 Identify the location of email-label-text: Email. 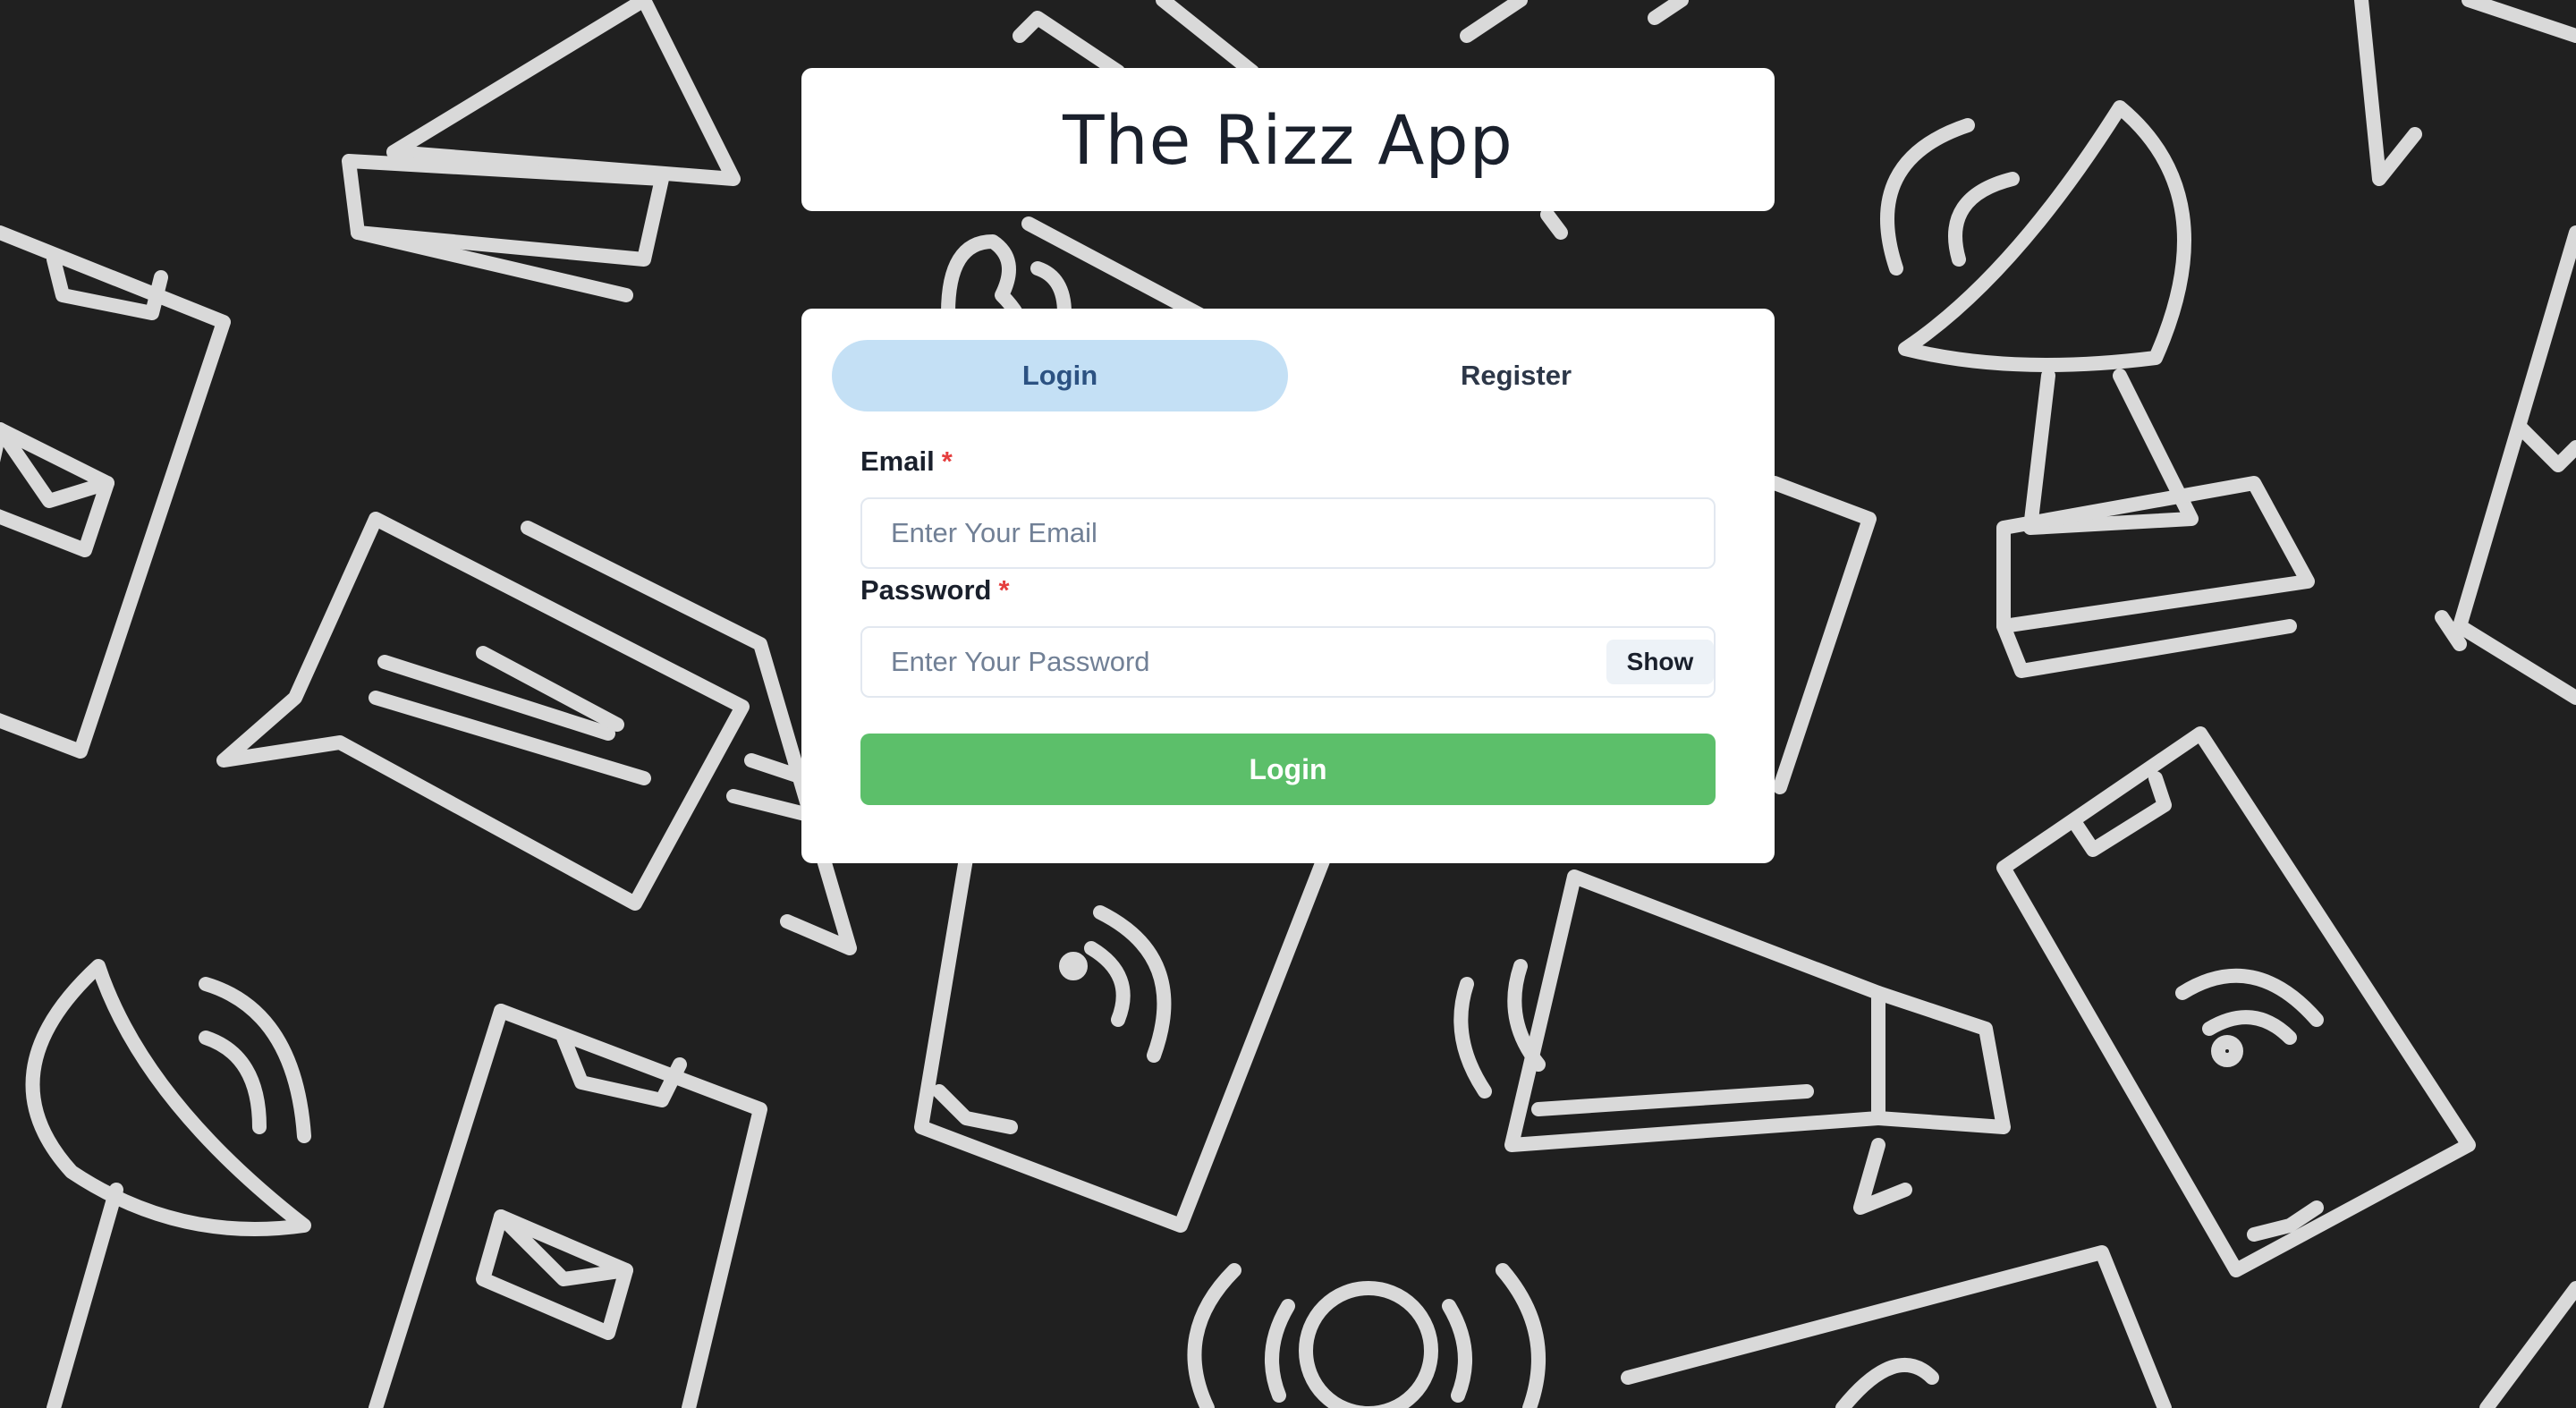
(897, 461).